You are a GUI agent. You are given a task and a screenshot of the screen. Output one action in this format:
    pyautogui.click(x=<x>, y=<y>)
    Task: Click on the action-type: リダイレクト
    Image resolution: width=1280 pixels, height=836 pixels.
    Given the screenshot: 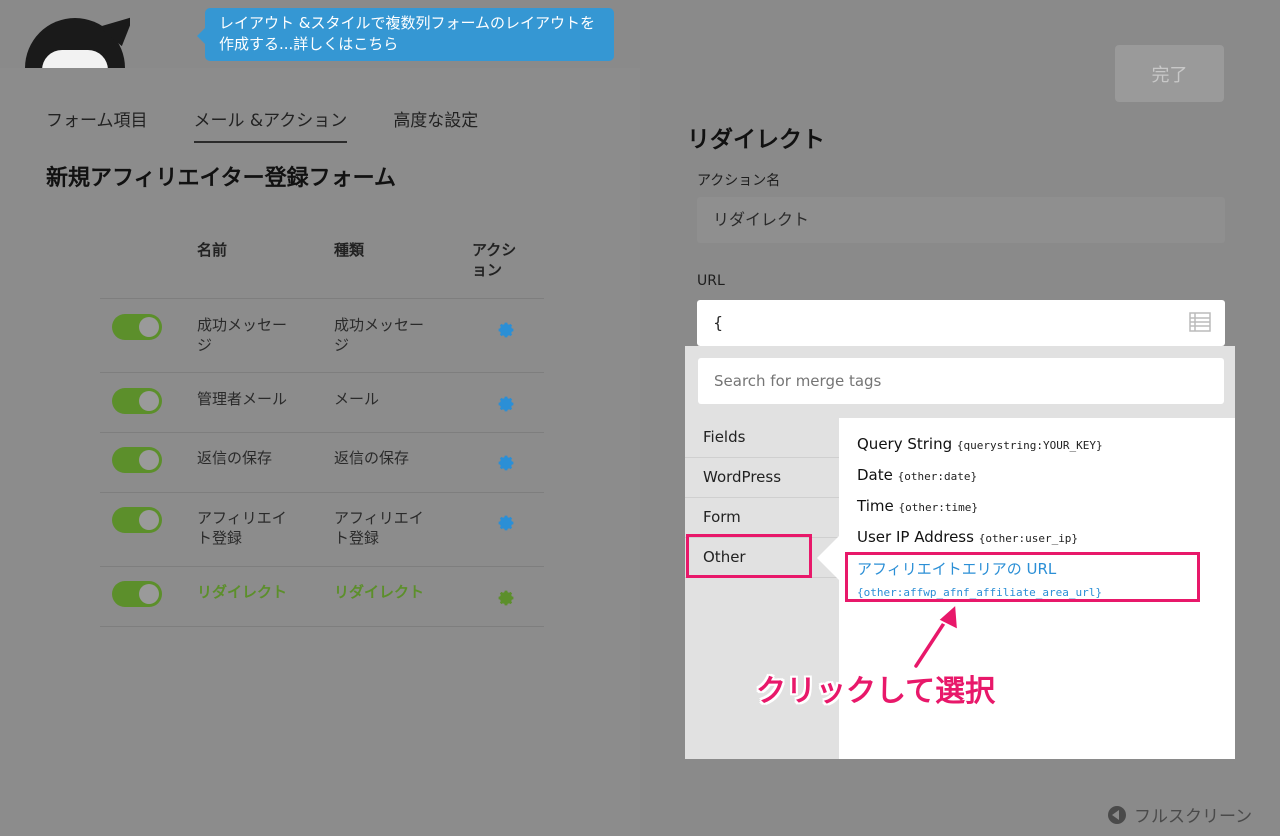 What is the action you would take?
    pyautogui.click(x=379, y=592)
    